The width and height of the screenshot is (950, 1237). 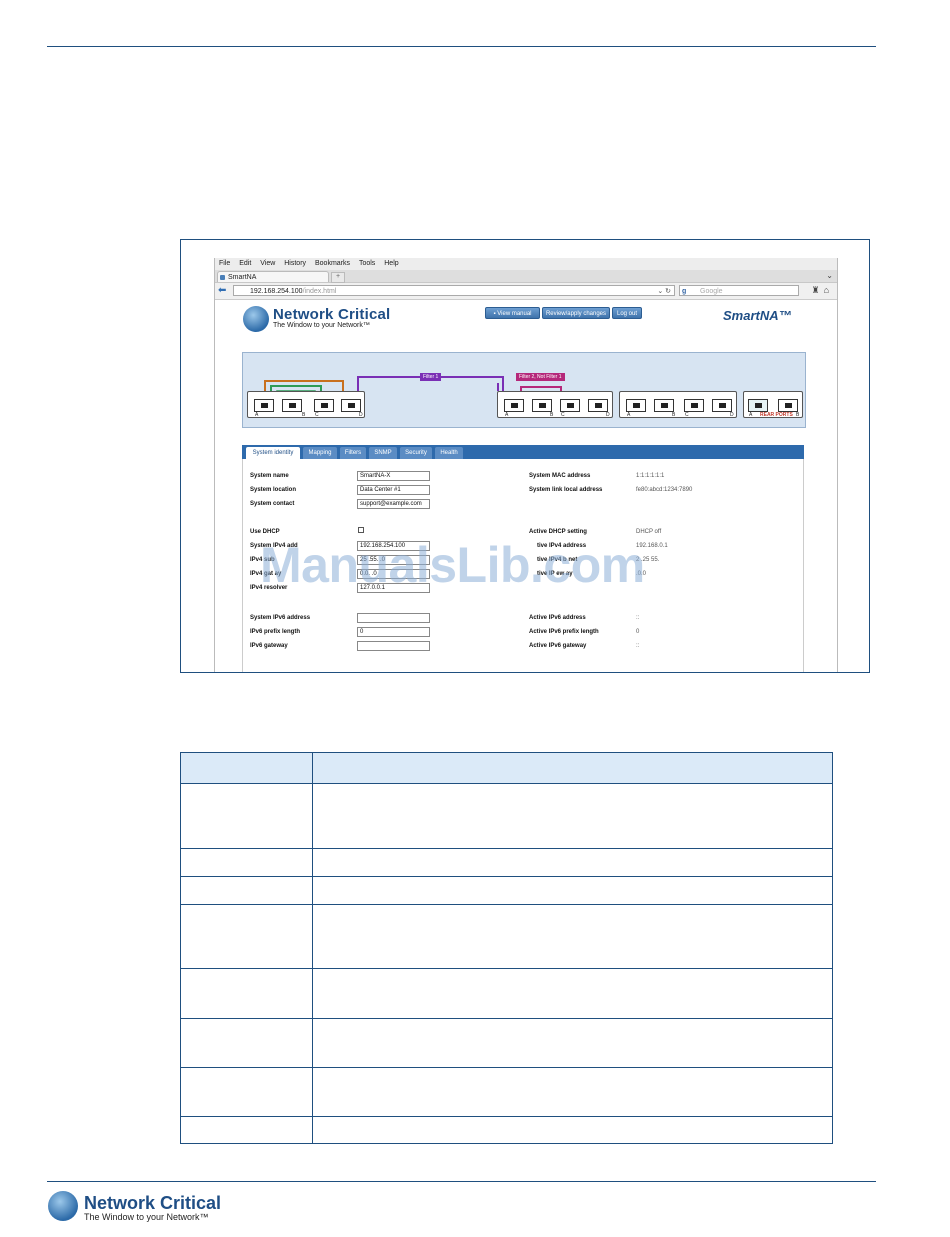 What do you see at coordinates (526, 276) in the screenshot?
I see `browser-tabbar: SmartNA + ⌄` at bounding box center [526, 276].